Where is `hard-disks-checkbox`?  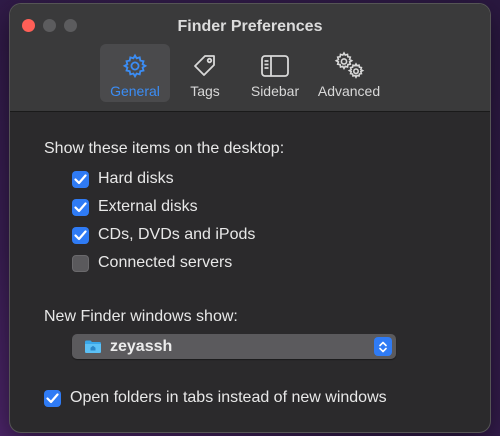
hard-disks-checkbox is located at coordinates (80, 179).